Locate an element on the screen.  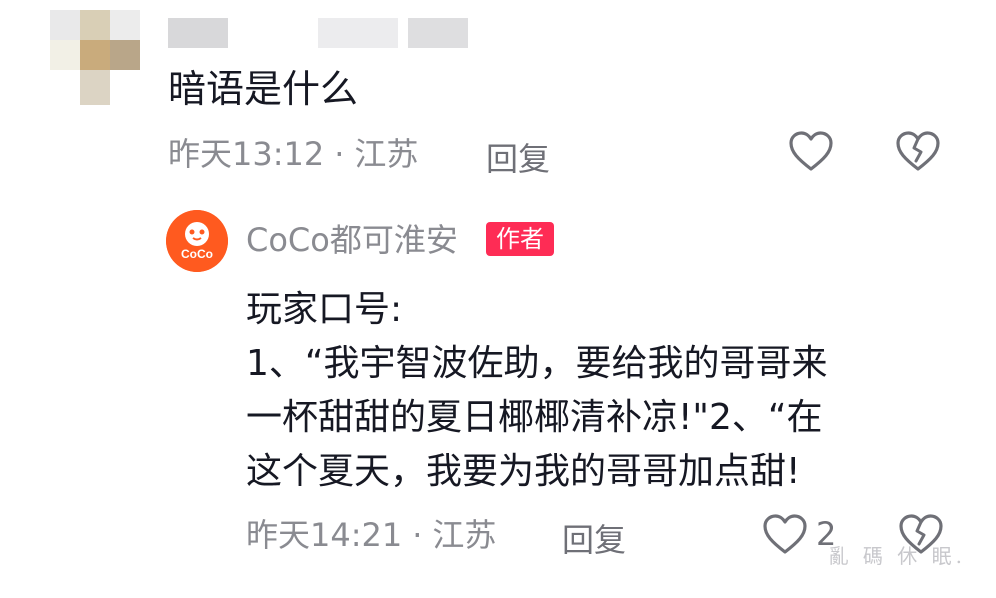
author-badge: 作者 is located at coordinates (520, 239).